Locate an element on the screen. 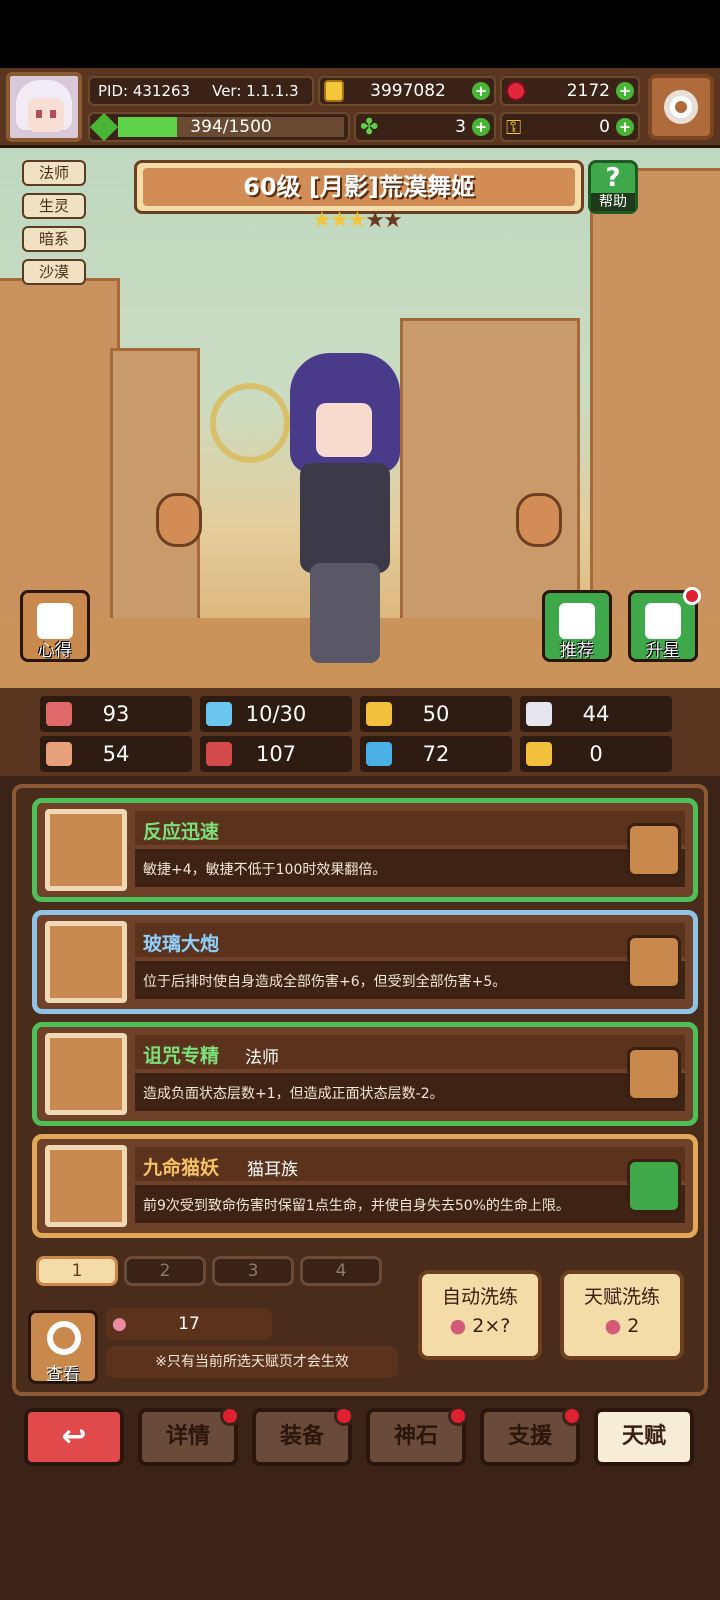 This screenshot has height=1600, width=720. star-icon is located at coordinates (663, 621).